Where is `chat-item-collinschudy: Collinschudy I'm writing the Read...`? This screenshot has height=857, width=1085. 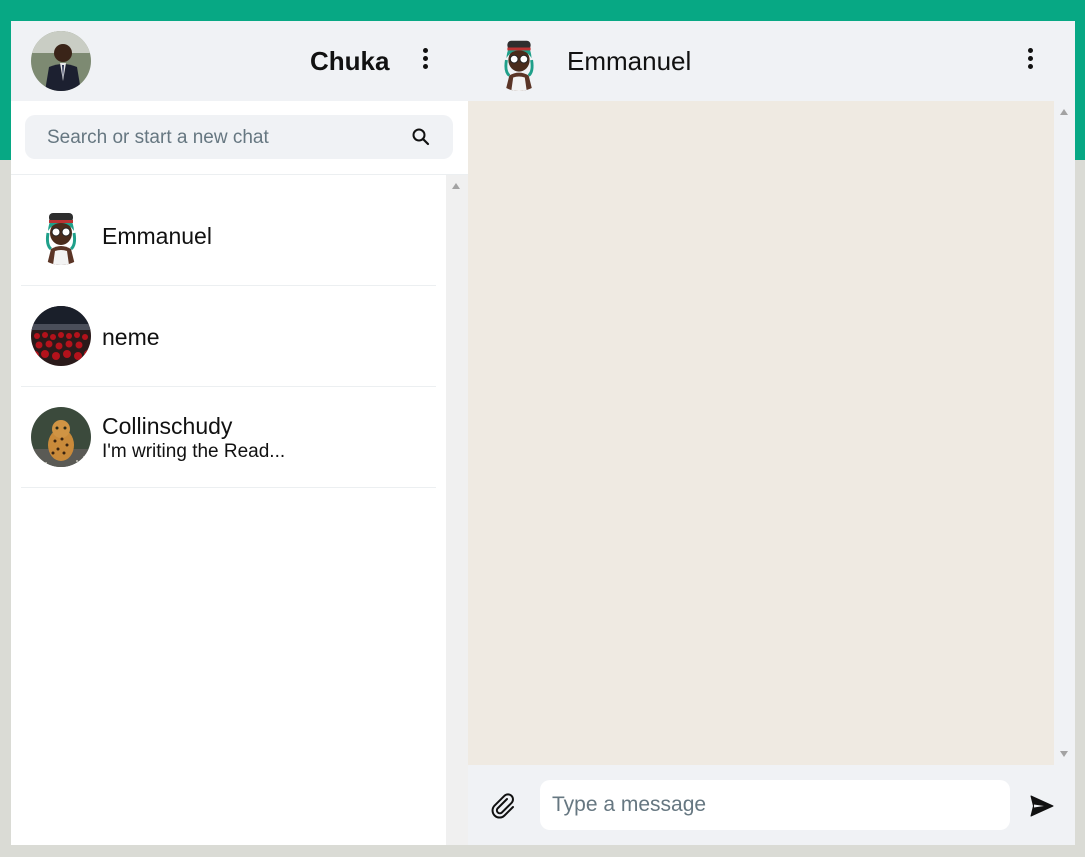
chat-item-collinschudy: Collinschudy I'm writing the Read... is located at coordinates (228, 437).